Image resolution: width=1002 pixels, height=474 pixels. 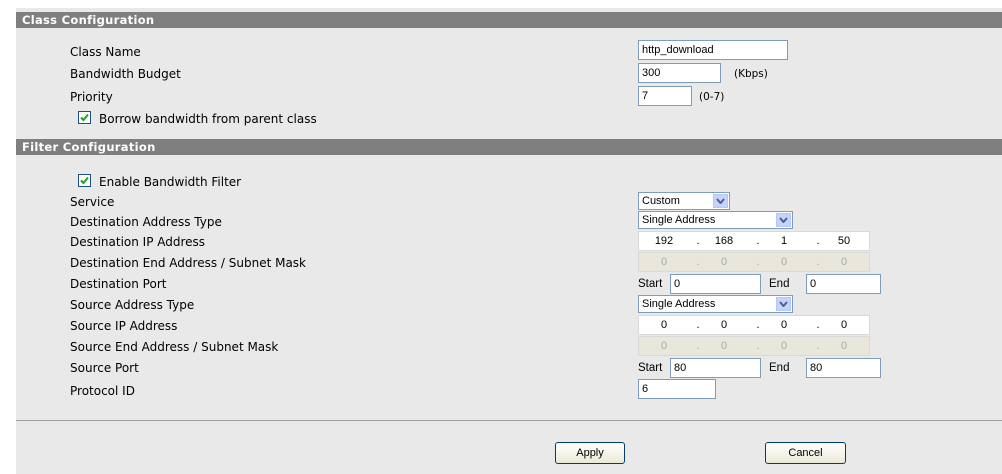 I want to click on class-name-input: http_download, so click(x=713, y=50).